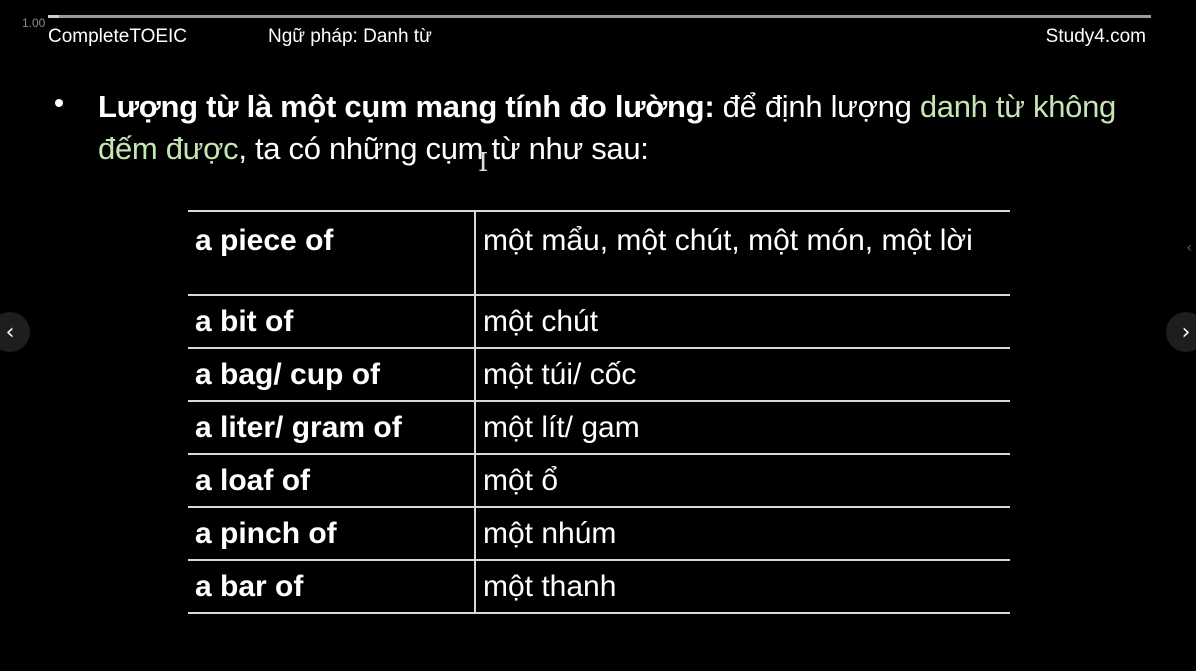 The image size is (1196, 671). Describe the element at coordinates (33, 23) in the screenshot. I see `playback-speed: 1.00` at that location.